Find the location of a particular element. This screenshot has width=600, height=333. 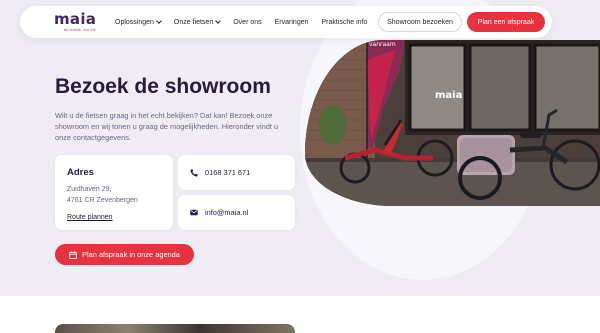

nav-item-onze-fietsen: Onze fietsen is located at coordinates (197, 22).